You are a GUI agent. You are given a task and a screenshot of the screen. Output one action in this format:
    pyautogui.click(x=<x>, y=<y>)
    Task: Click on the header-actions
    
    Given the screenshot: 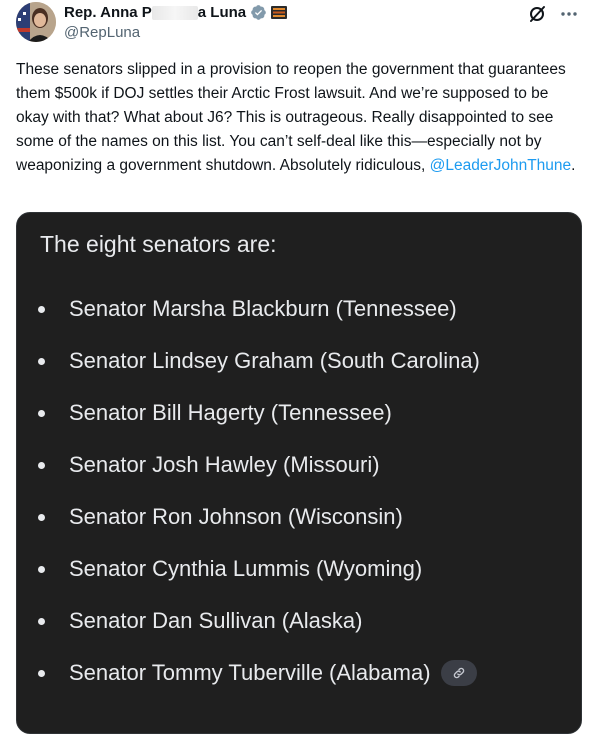 What is the action you would take?
    pyautogui.click(x=553, y=14)
    